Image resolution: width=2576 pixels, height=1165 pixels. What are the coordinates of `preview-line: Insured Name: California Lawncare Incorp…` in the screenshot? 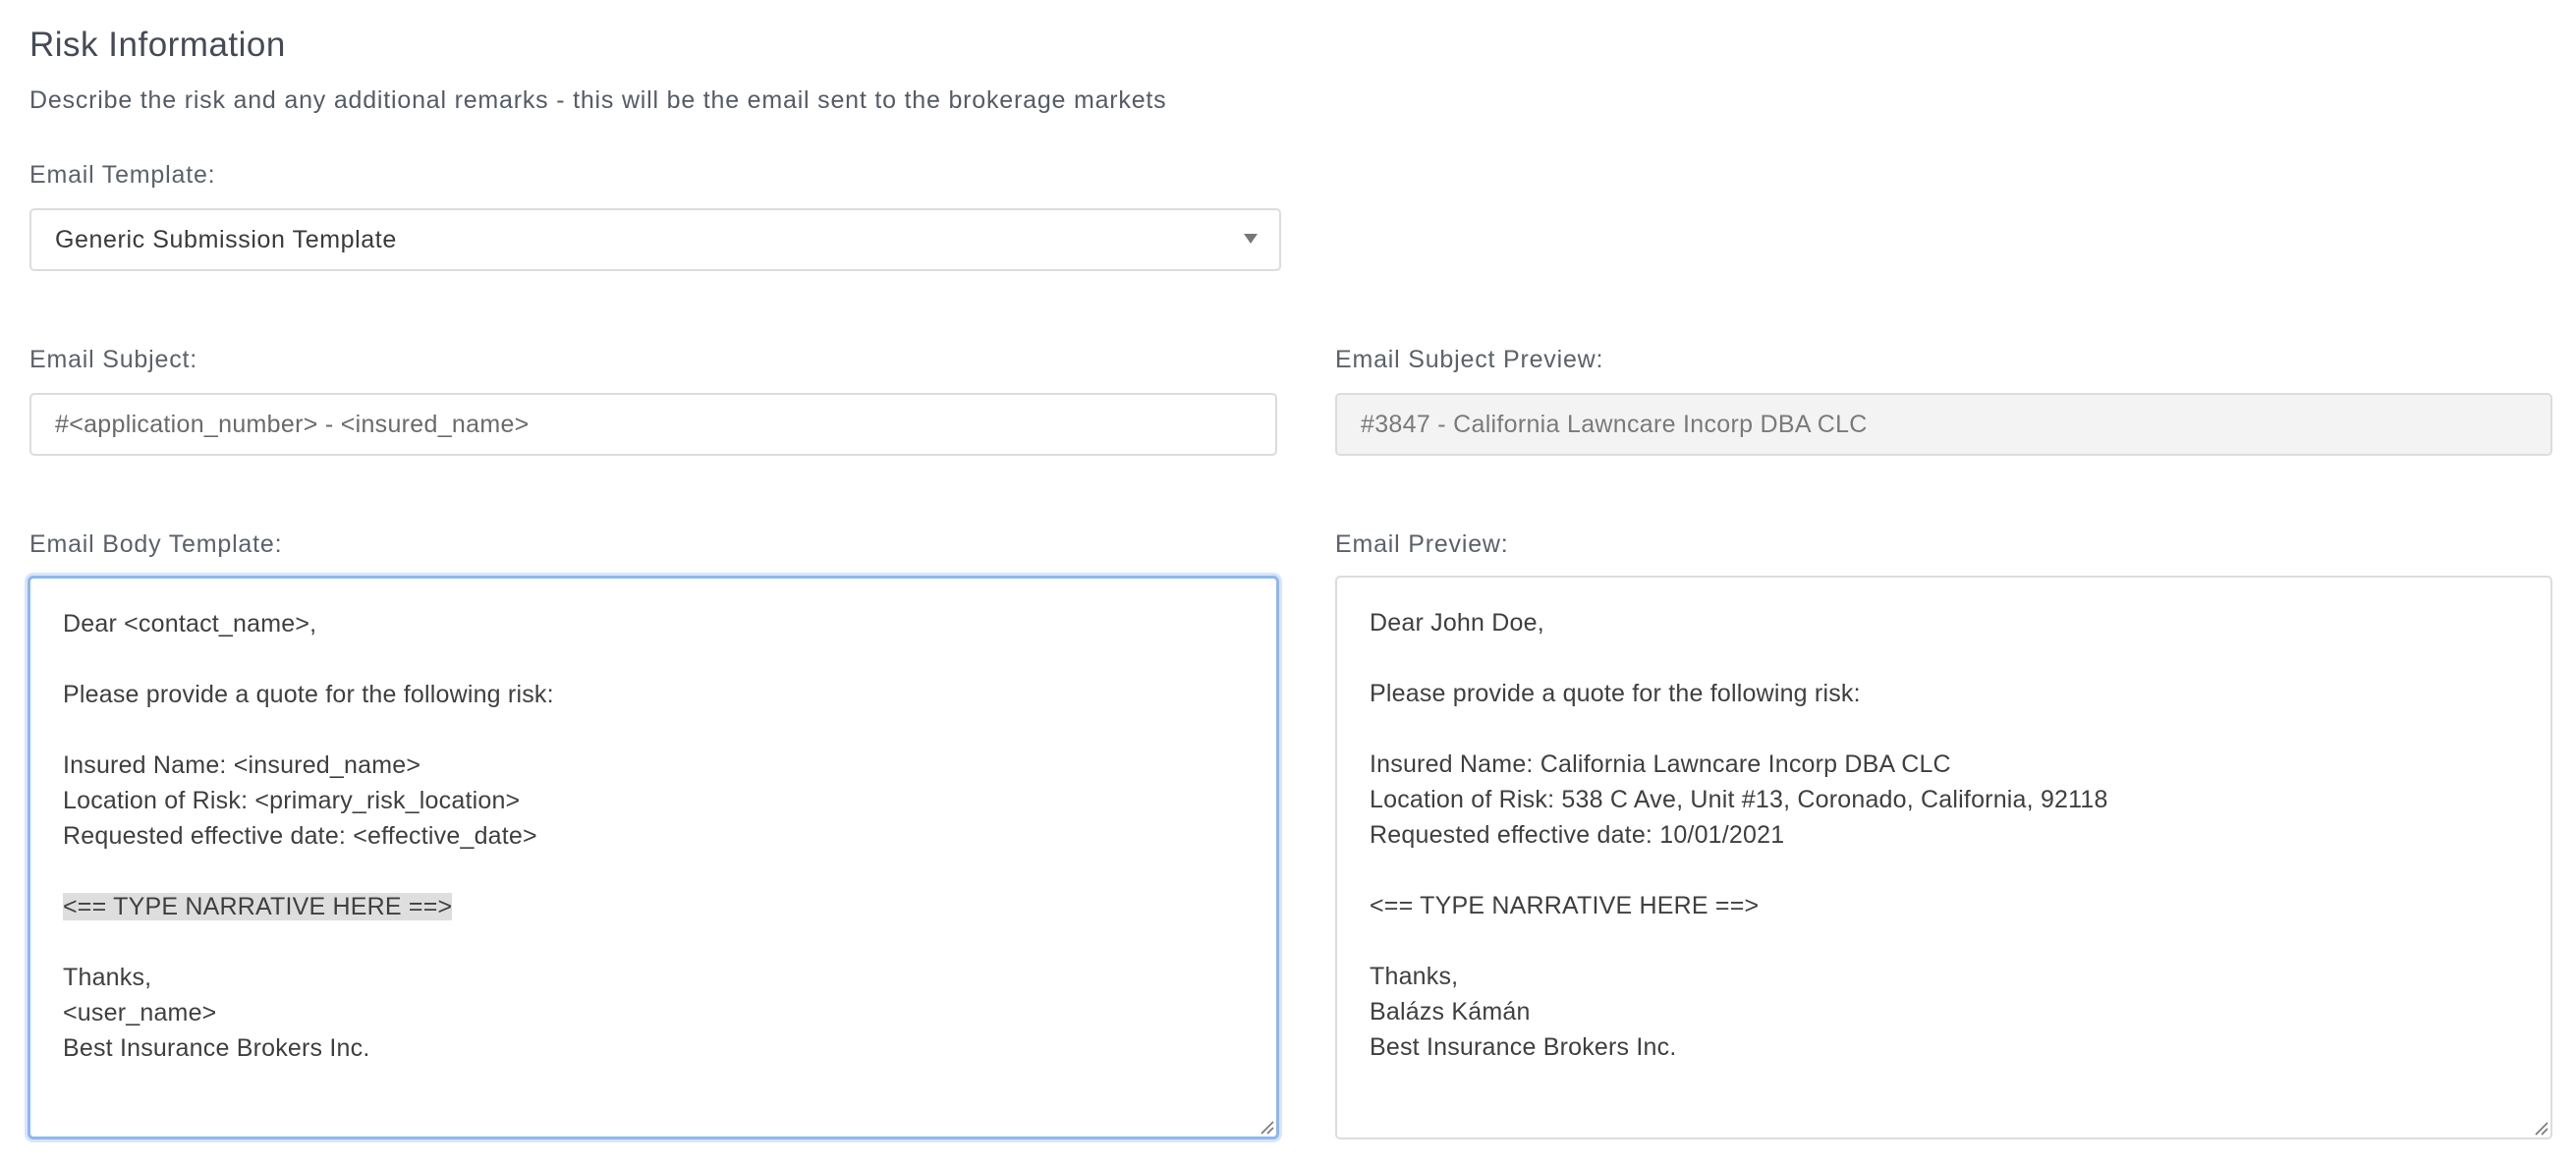 It's located at (1660, 764).